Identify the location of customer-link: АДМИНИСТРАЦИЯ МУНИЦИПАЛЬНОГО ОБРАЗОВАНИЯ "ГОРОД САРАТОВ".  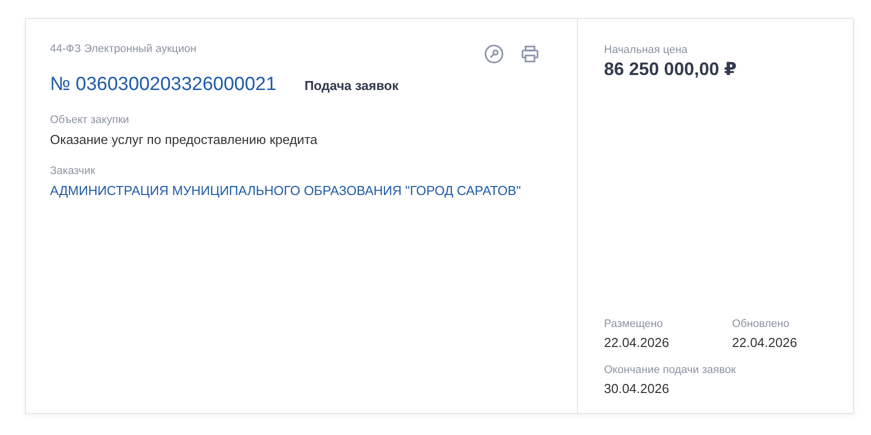
(301, 190).